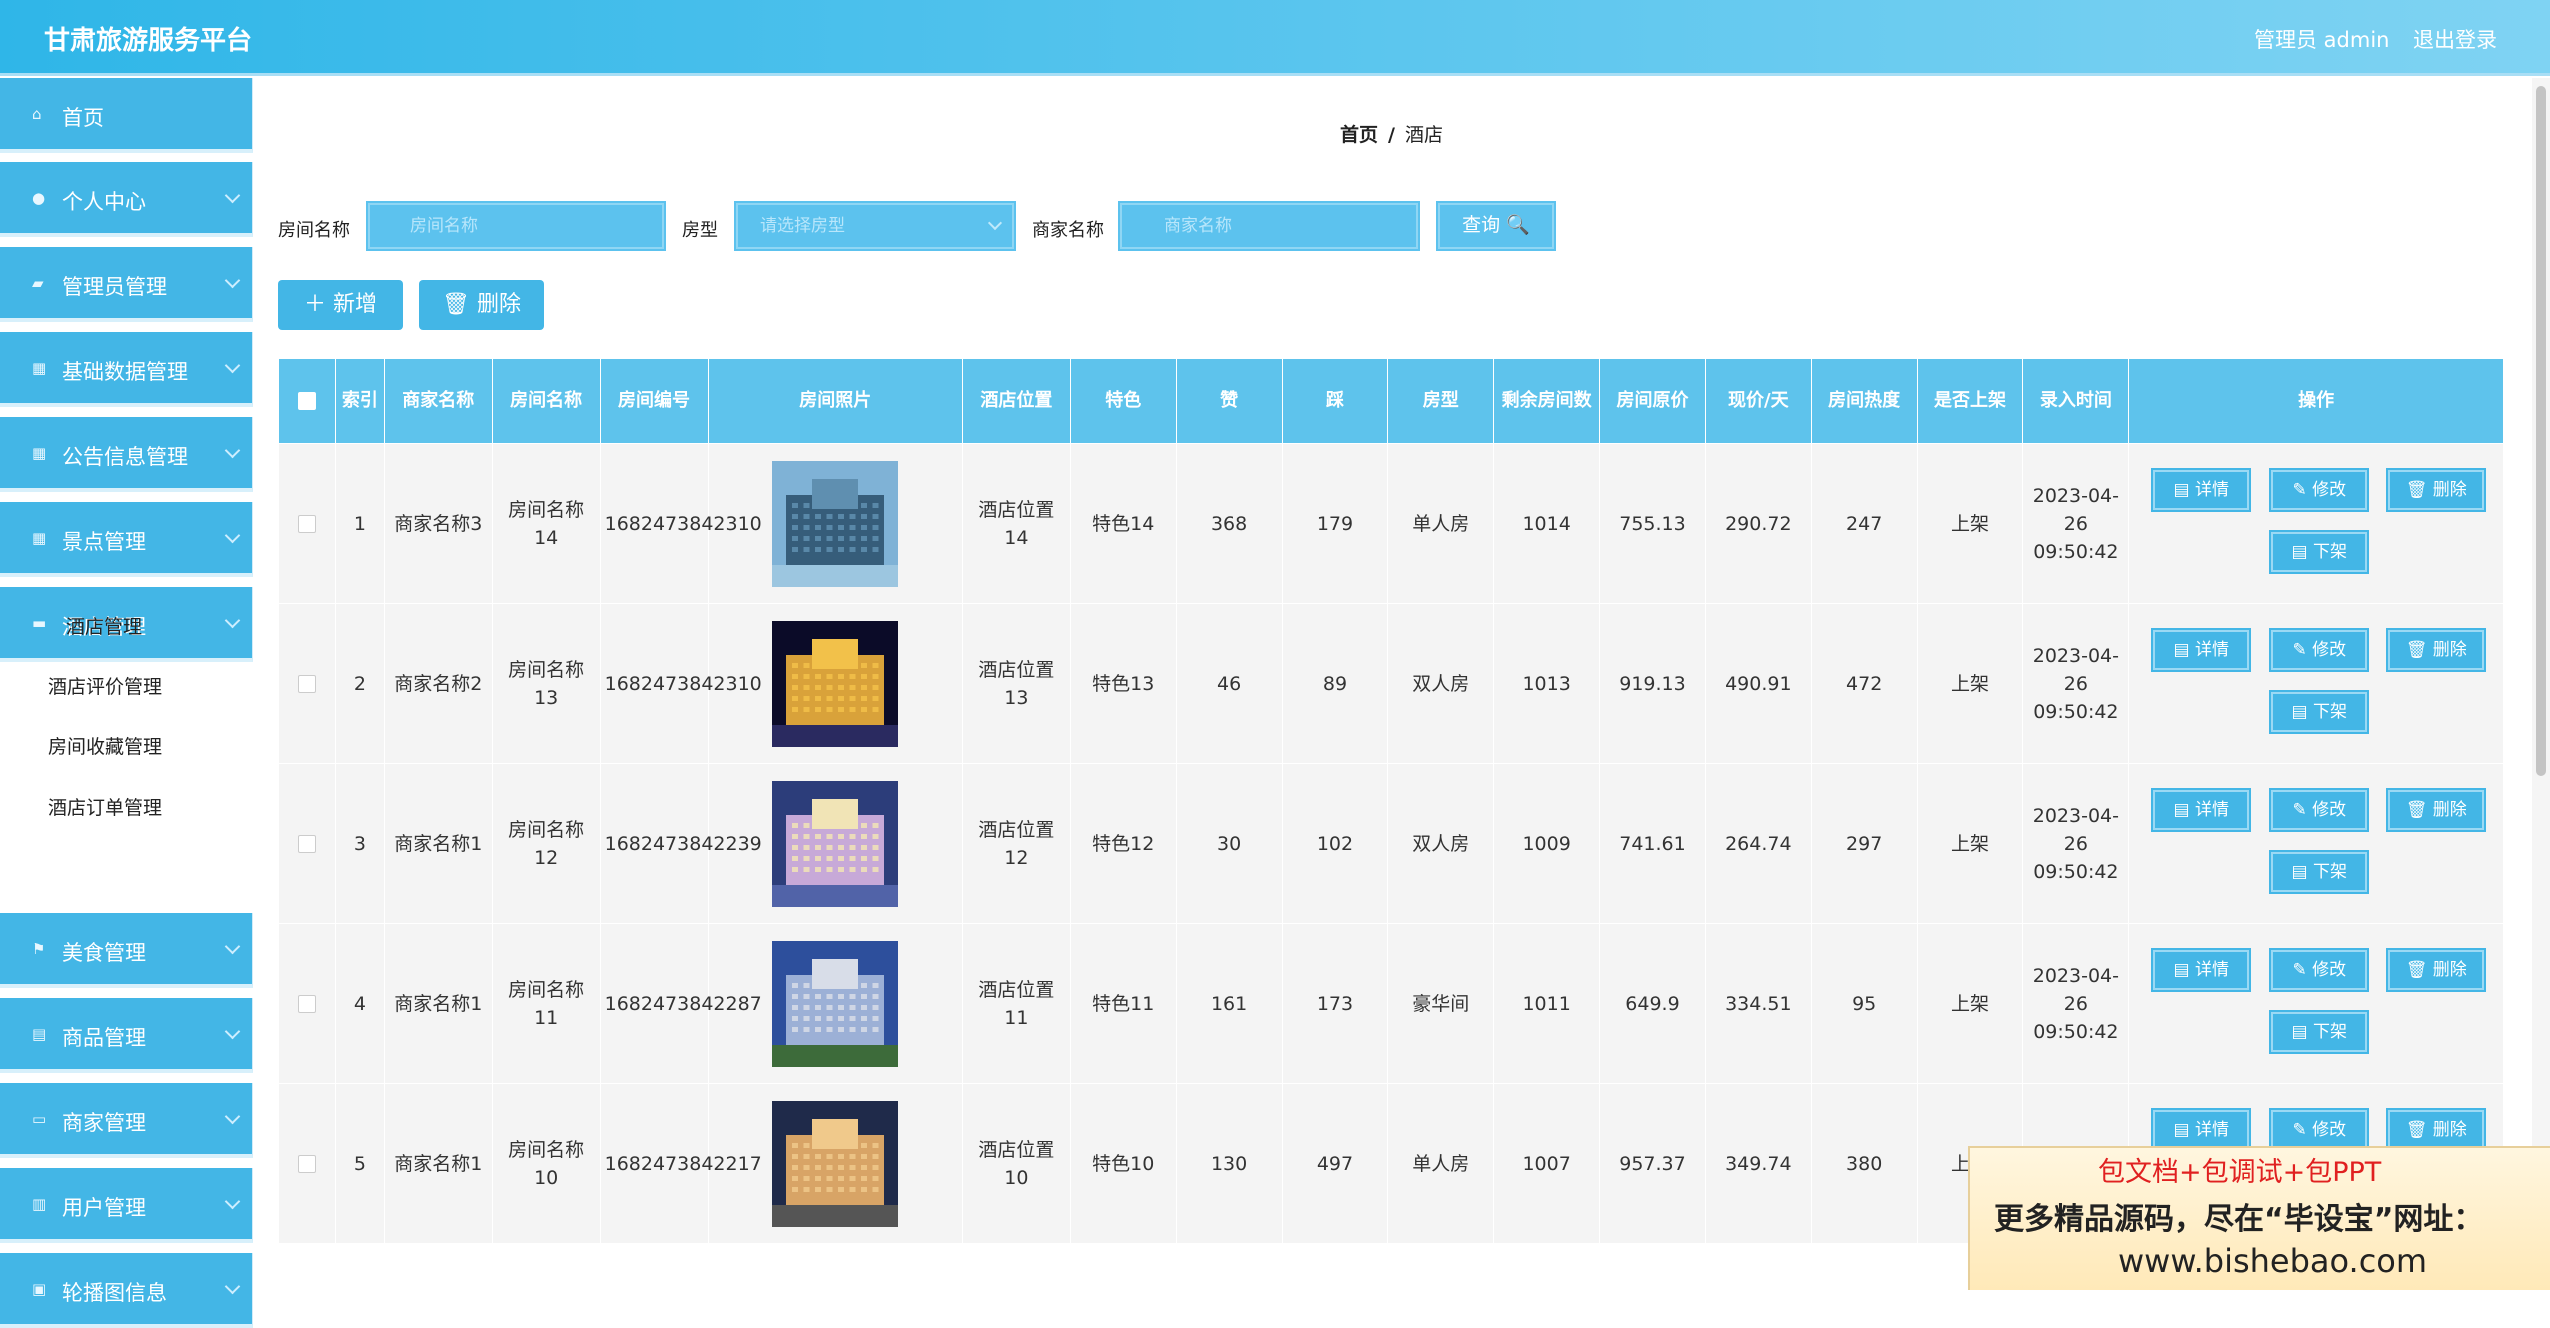 The width and height of the screenshot is (2550, 1328). I want to click on room-name-label: 房间名称, so click(314, 230).